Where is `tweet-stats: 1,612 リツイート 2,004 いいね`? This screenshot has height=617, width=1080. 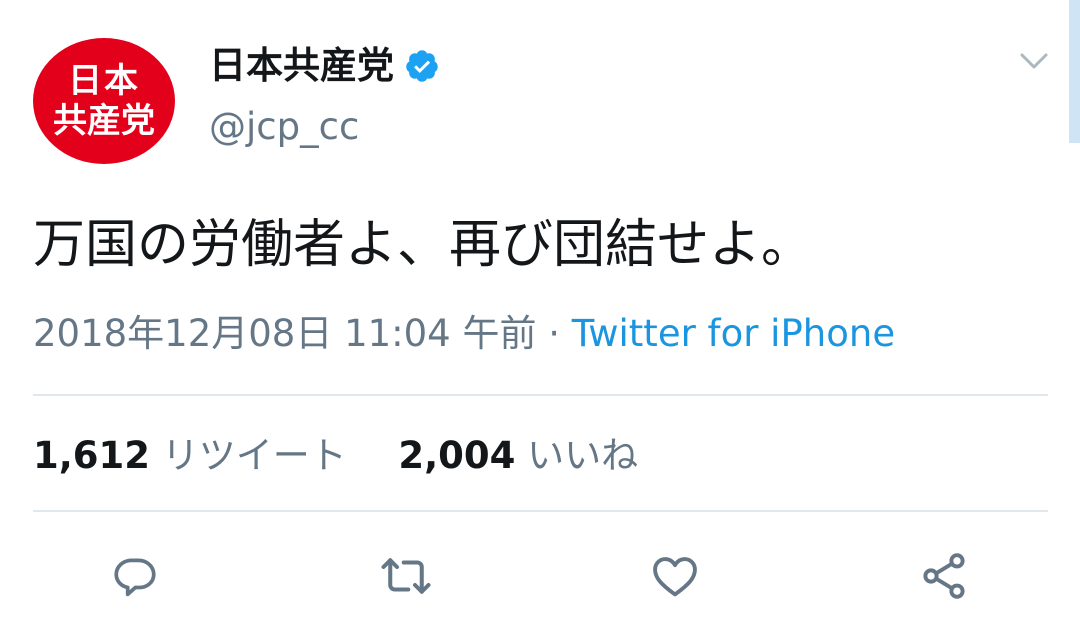
tweet-stats: 1,612 リツイート 2,004 いいね is located at coordinates (335, 456).